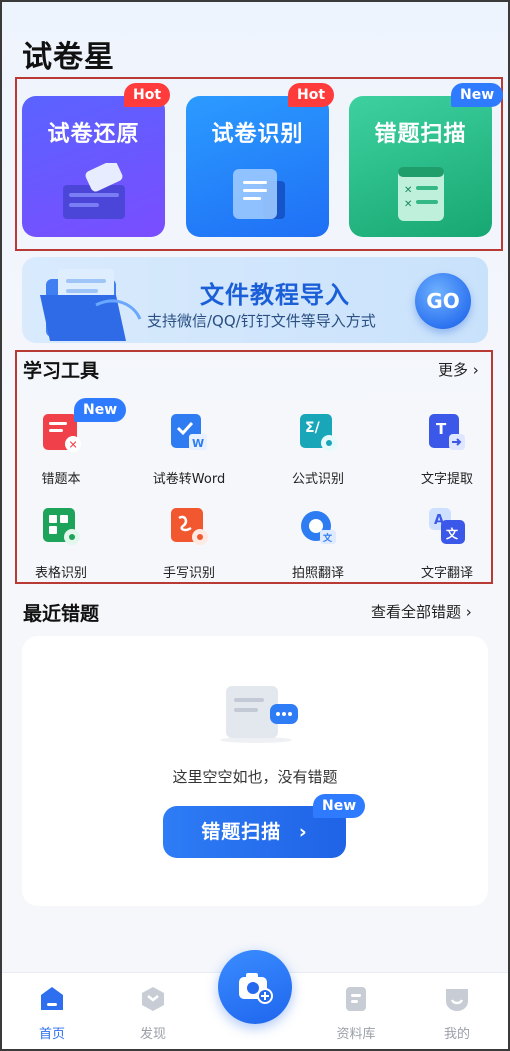  I want to click on feature-card-title: 试卷识别, so click(257, 134).